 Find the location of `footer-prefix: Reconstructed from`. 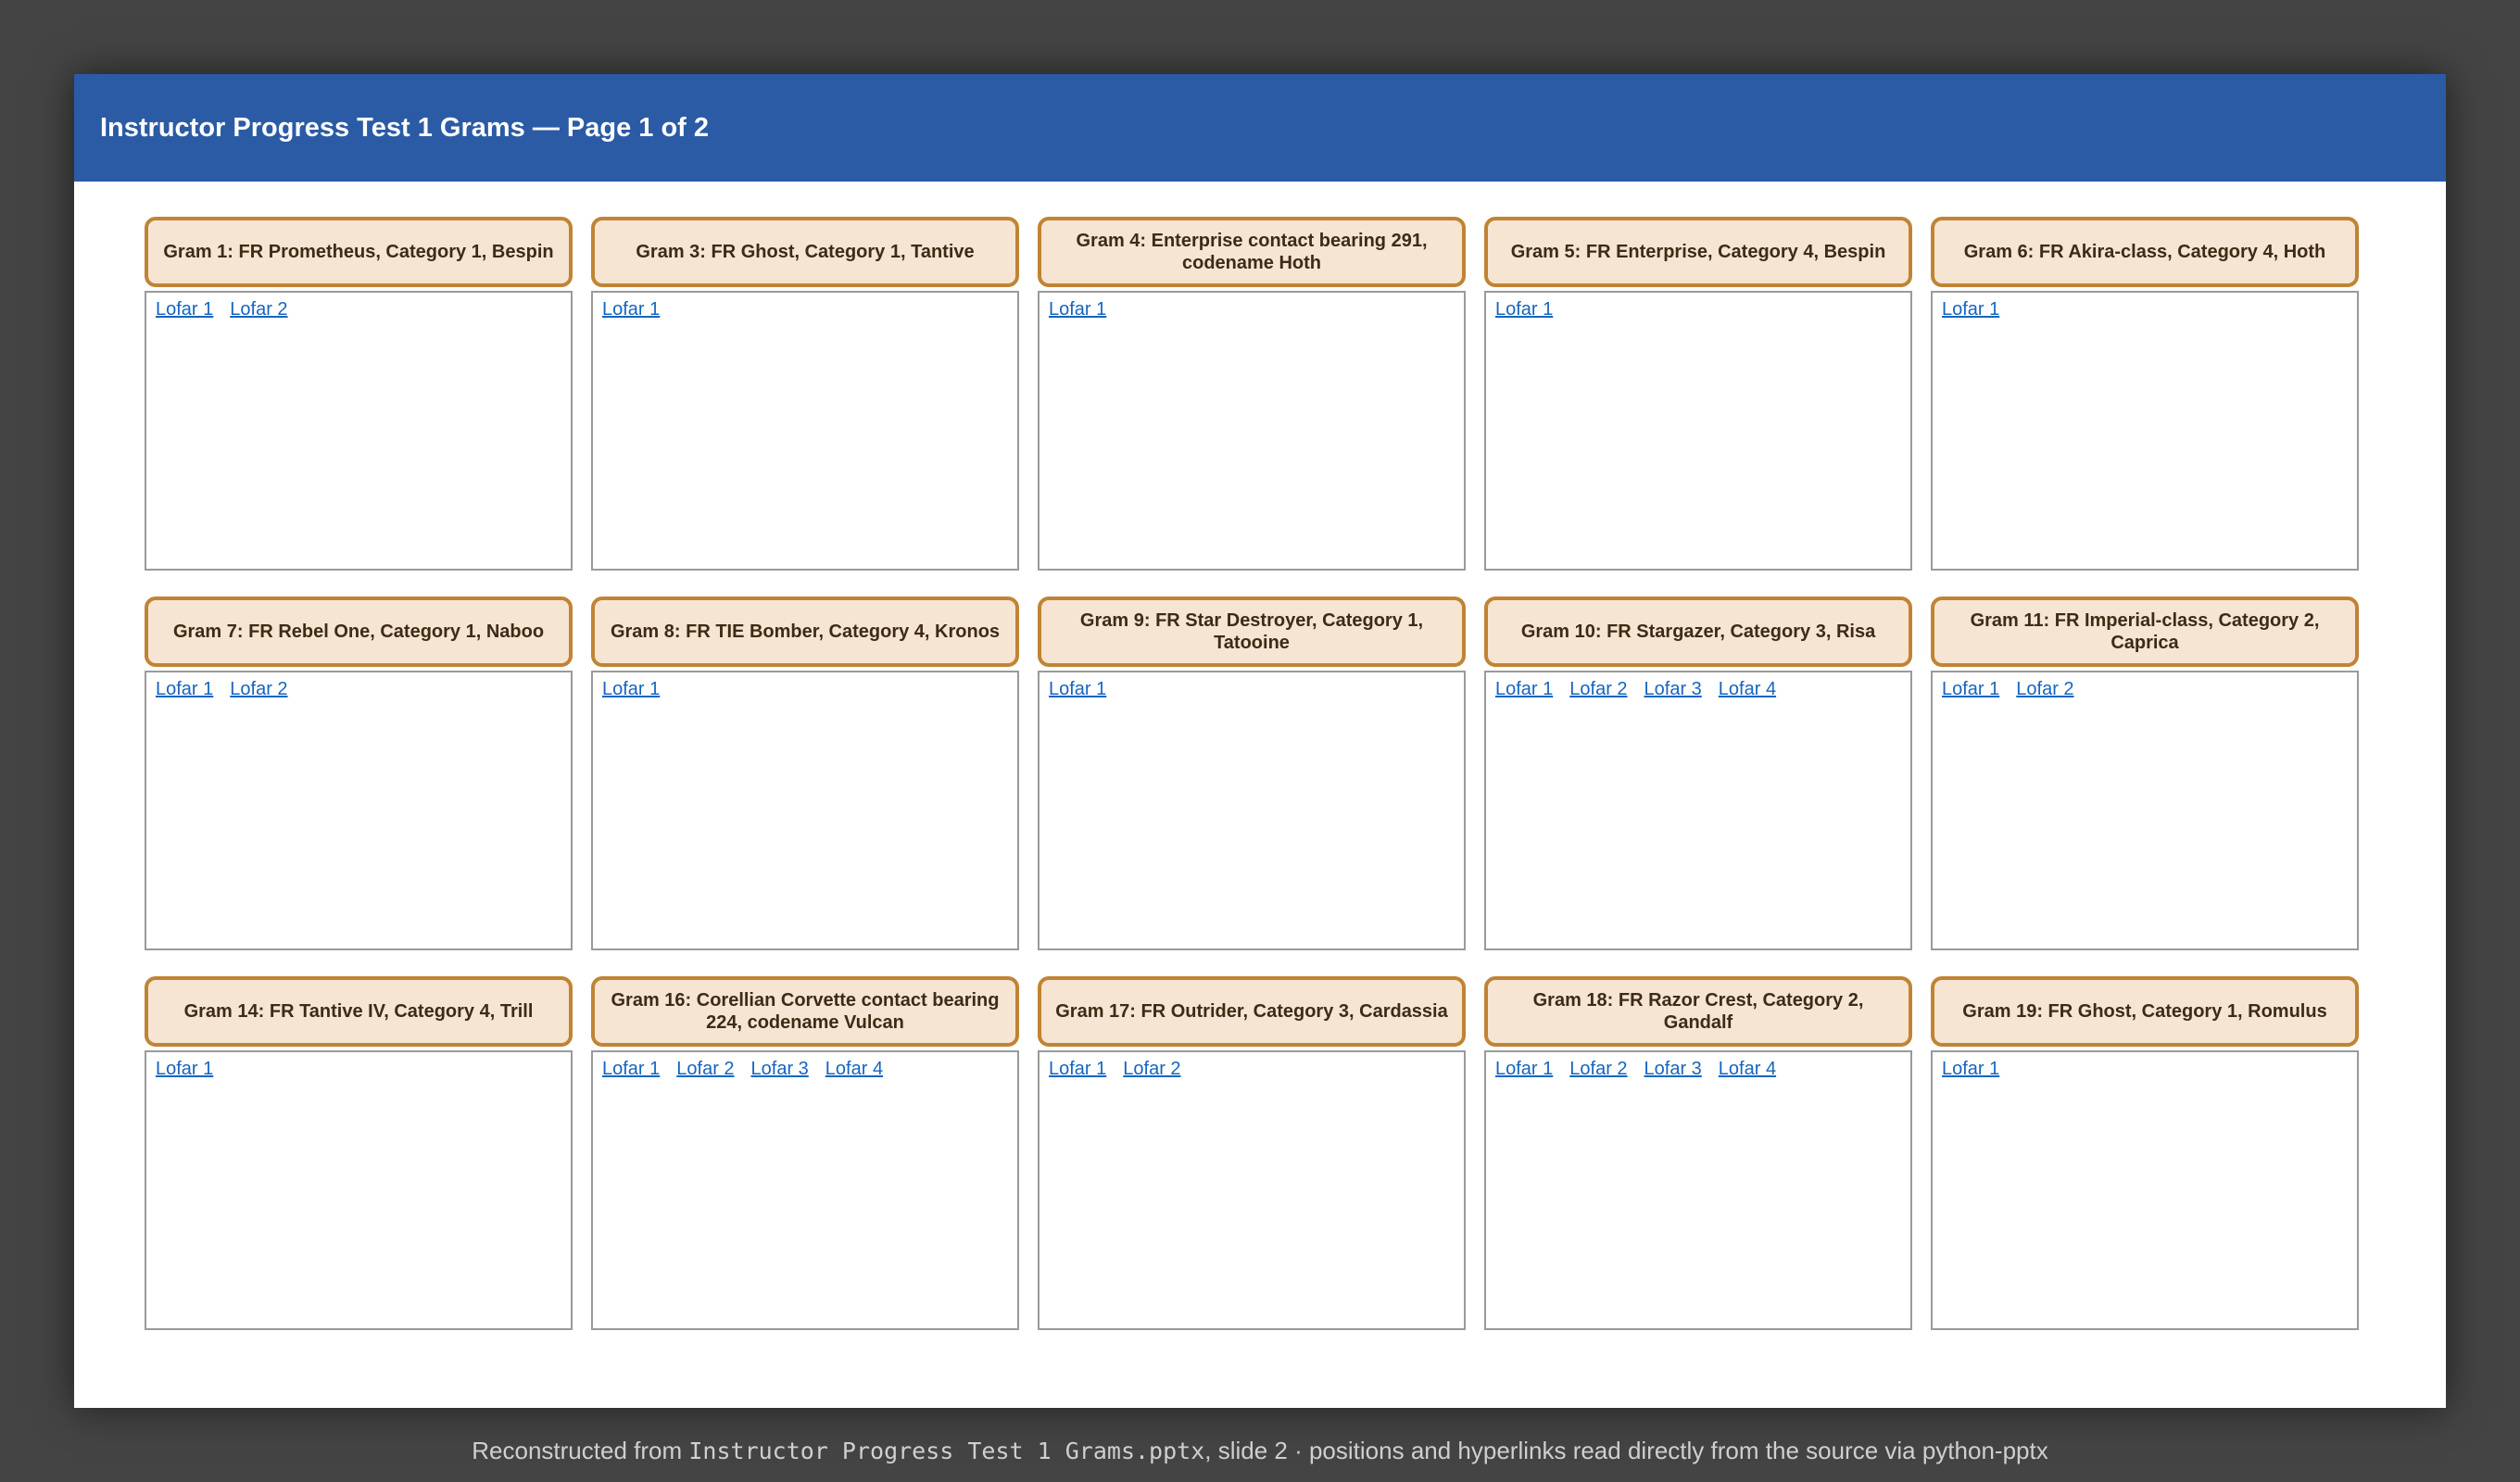

footer-prefix: Reconstructed from is located at coordinates (580, 1450).